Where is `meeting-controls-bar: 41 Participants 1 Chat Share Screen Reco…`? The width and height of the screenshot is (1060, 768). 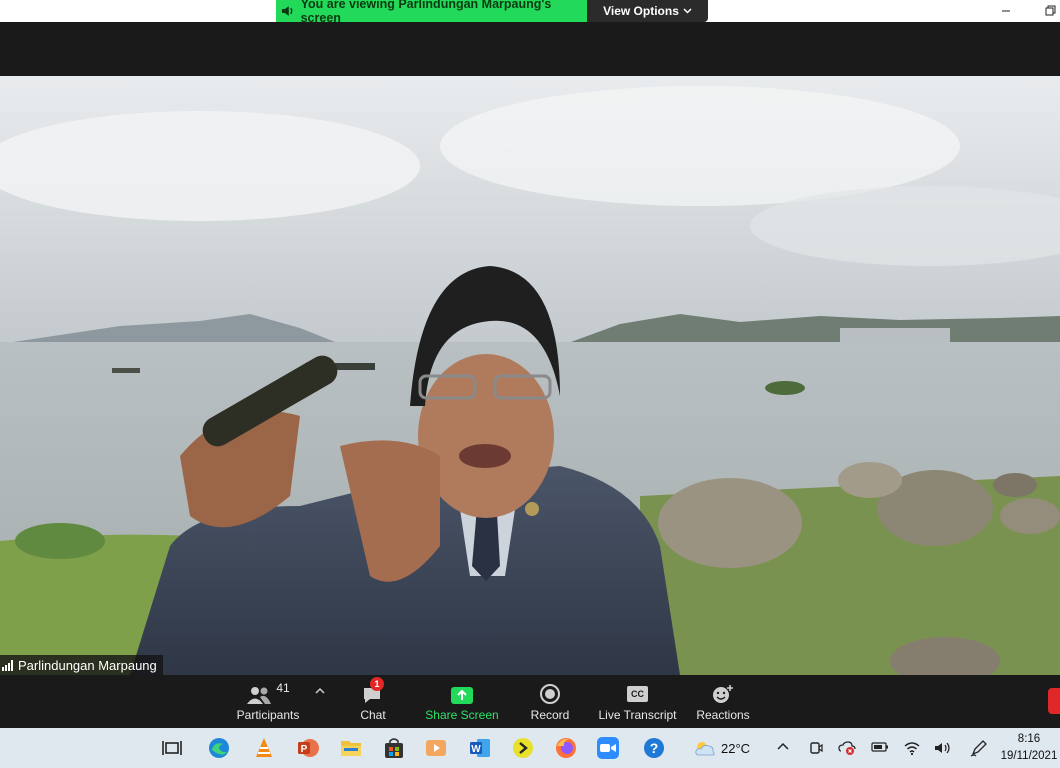
meeting-controls-bar: 41 Participants 1 Chat Share Screen Reco… is located at coordinates (530, 701).